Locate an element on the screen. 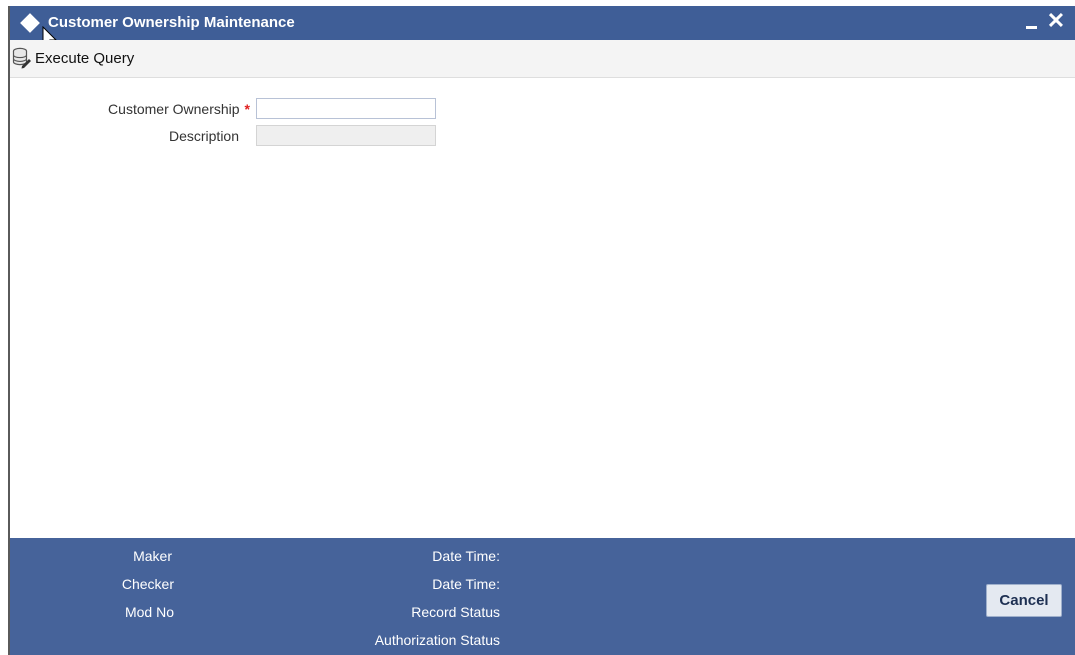 The width and height of the screenshot is (1075, 655). close-icon: ✕ is located at coordinates (1056, 21).